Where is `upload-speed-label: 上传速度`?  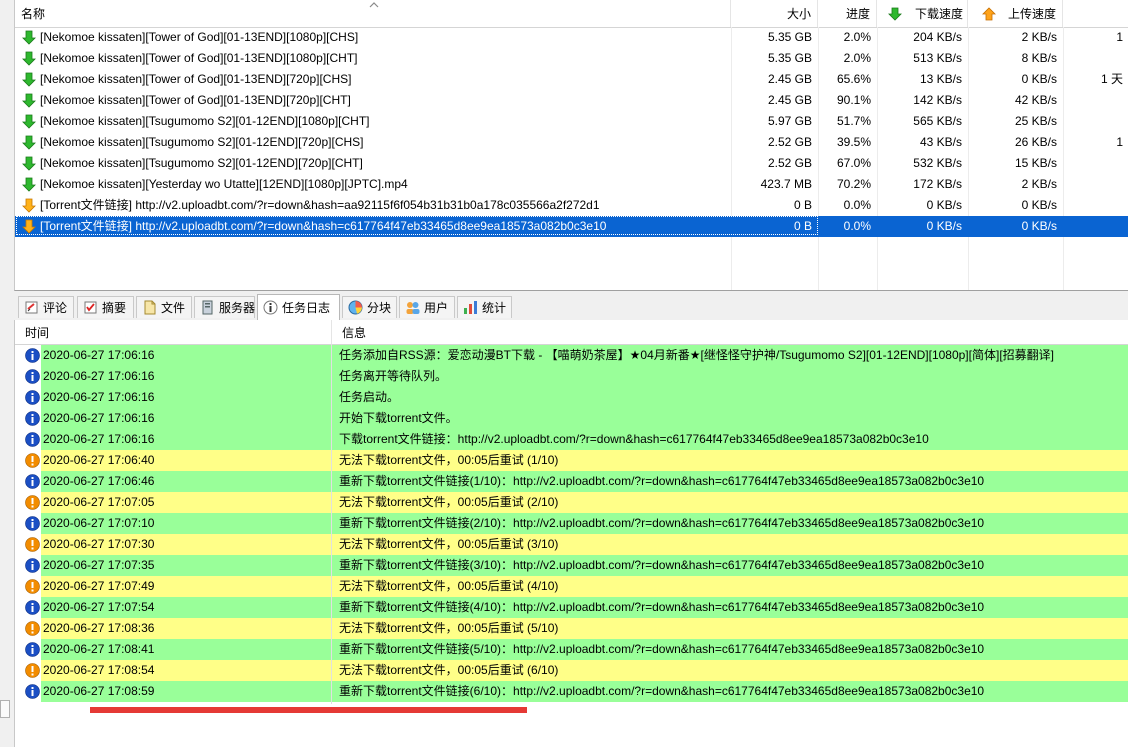 upload-speed-label: 上传速度 is located at coordinates (1032, 14).